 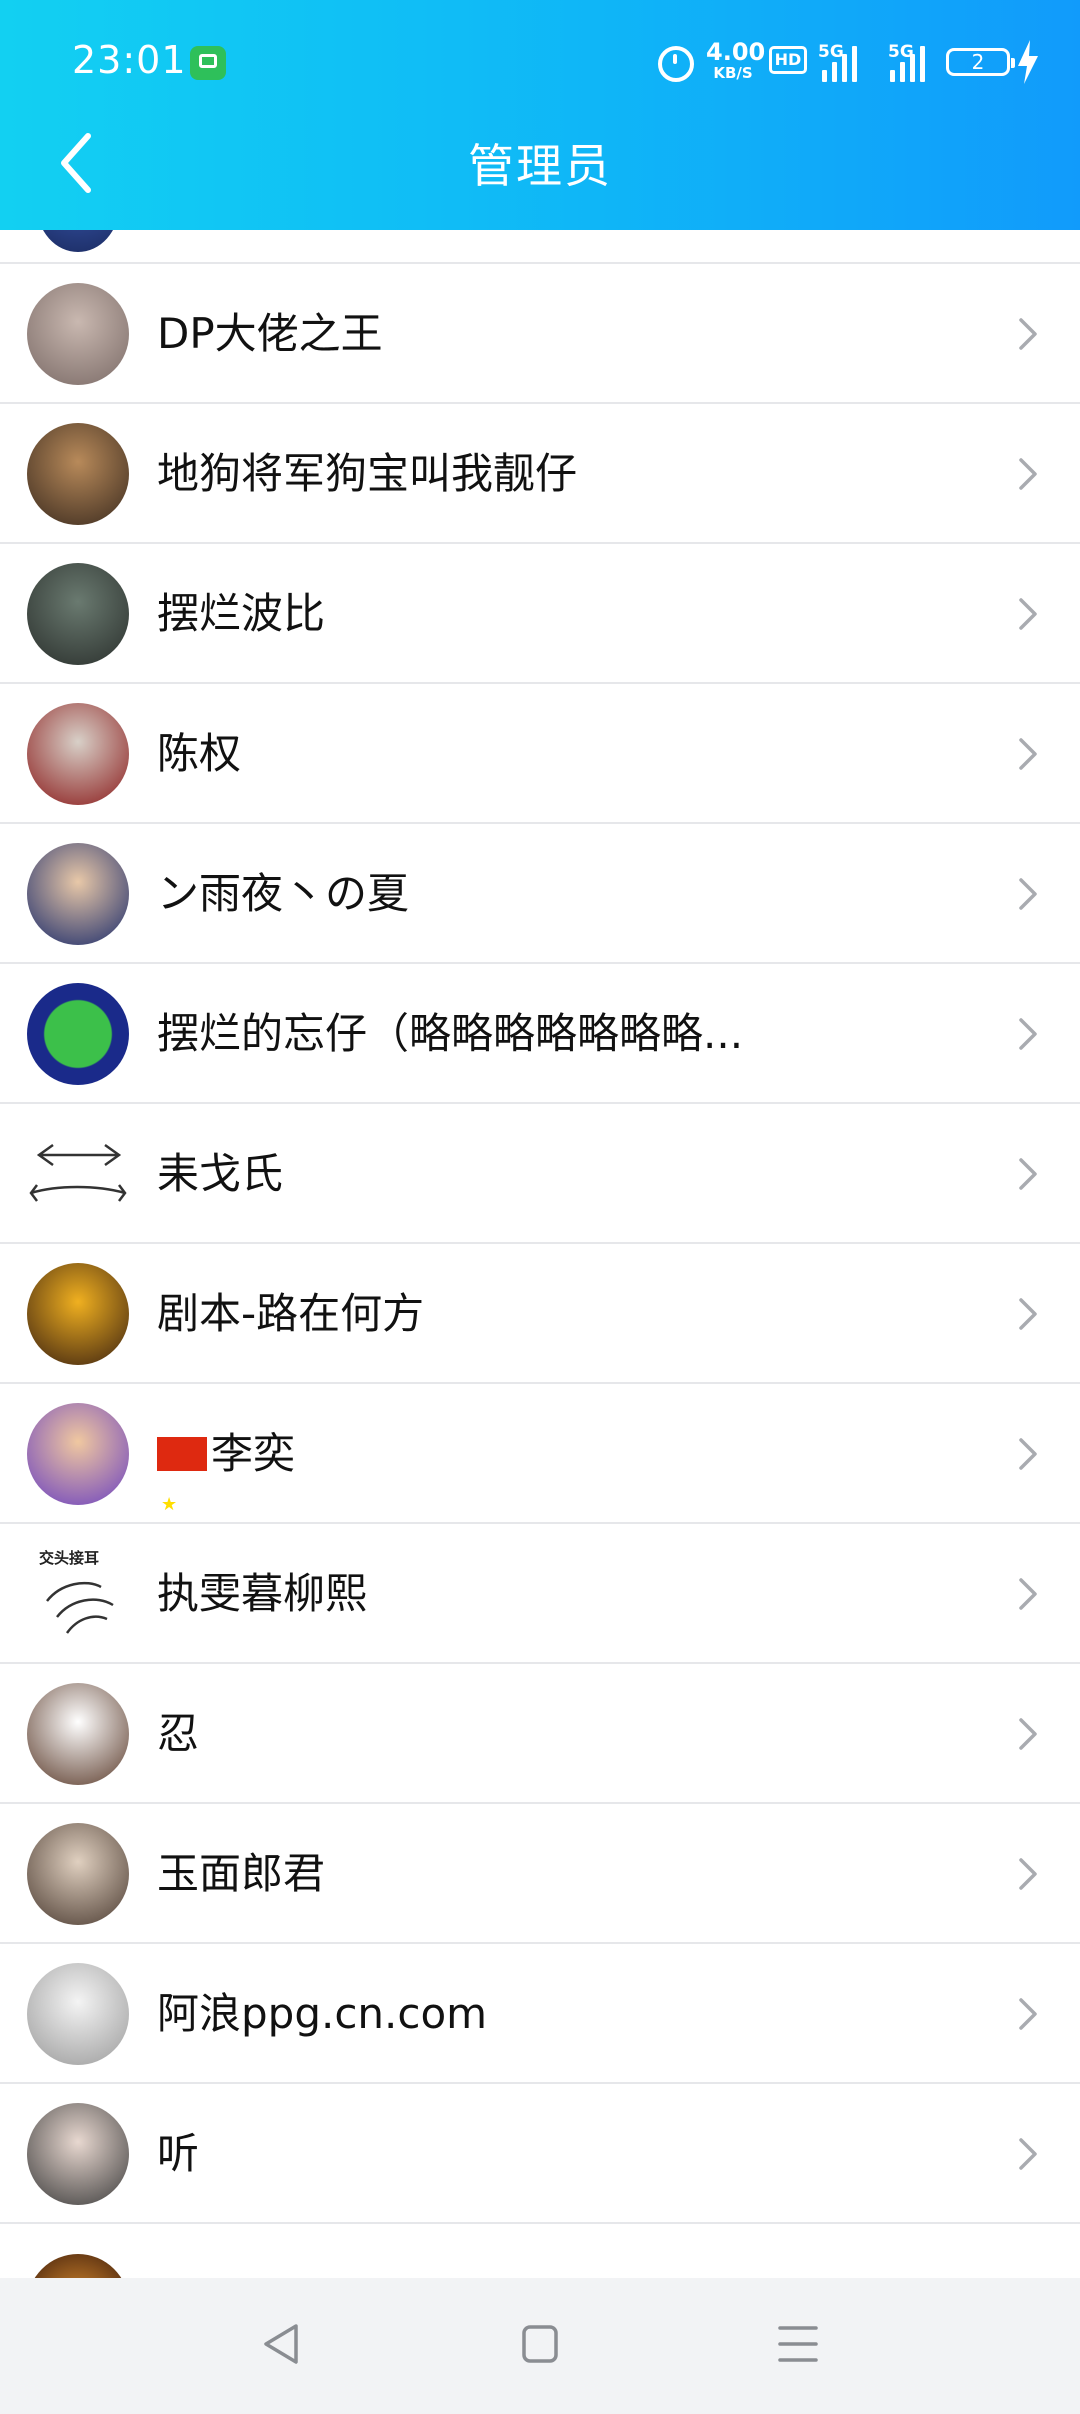 I want to click on signal-sim1-icon: 5G, so click(x=844, y=62).